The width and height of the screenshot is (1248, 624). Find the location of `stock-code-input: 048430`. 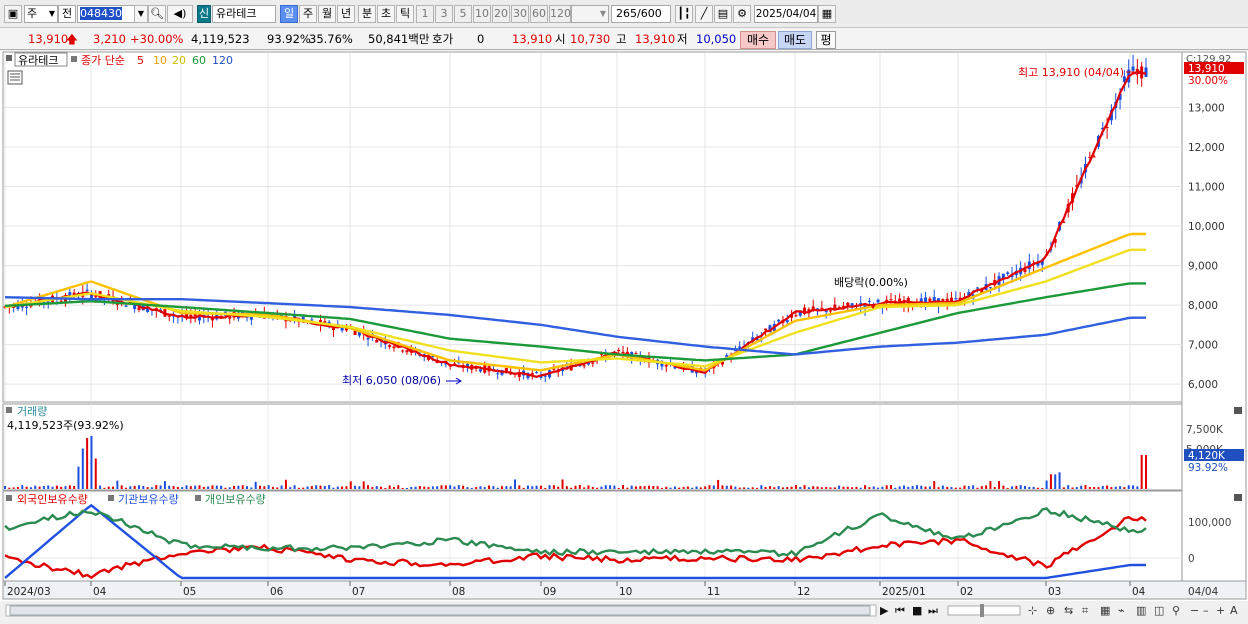

stock-code-input: 048430 is located at coordinates (106, 14).